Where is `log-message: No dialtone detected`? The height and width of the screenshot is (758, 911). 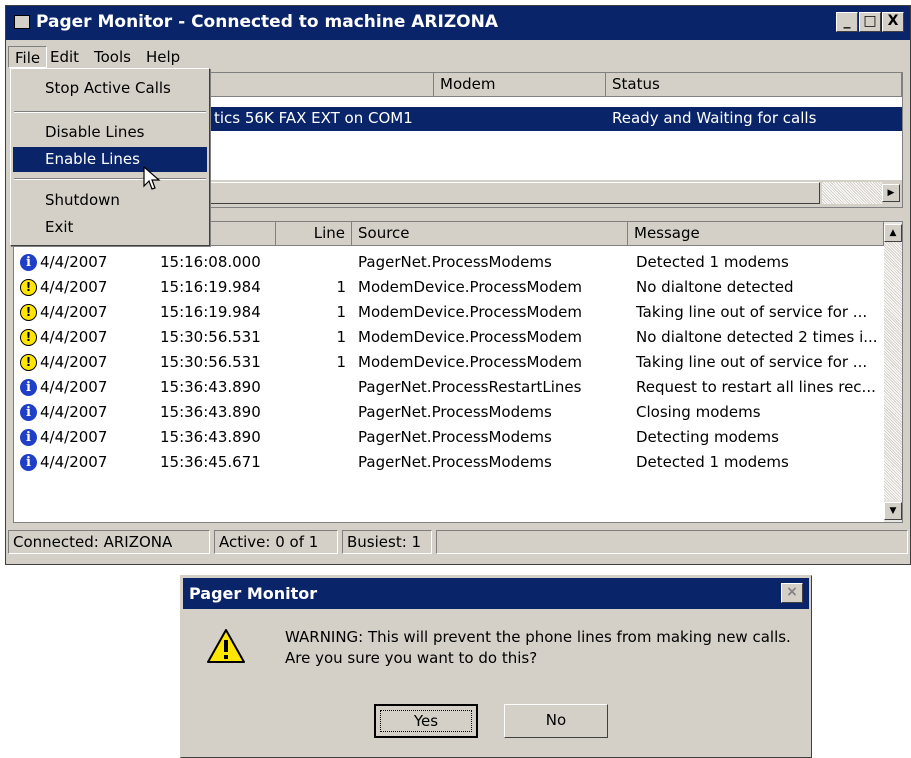
log-message: No dialtone detected is located at coordinates (715, 287).